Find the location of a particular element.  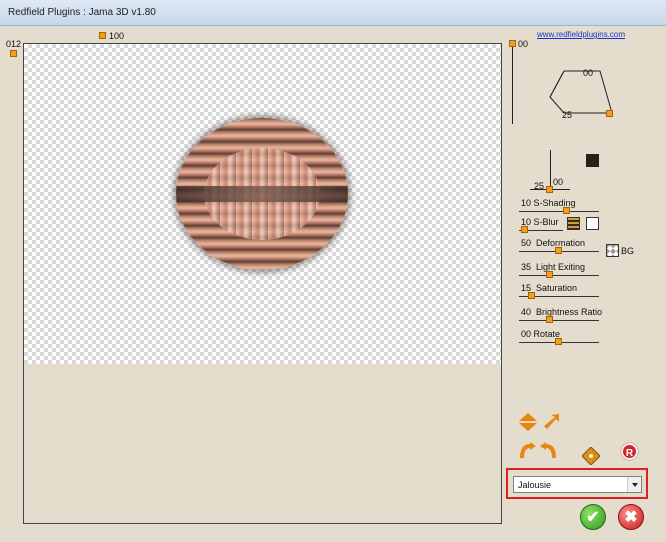

preview-top-handle is located at coordinates (102, 35).